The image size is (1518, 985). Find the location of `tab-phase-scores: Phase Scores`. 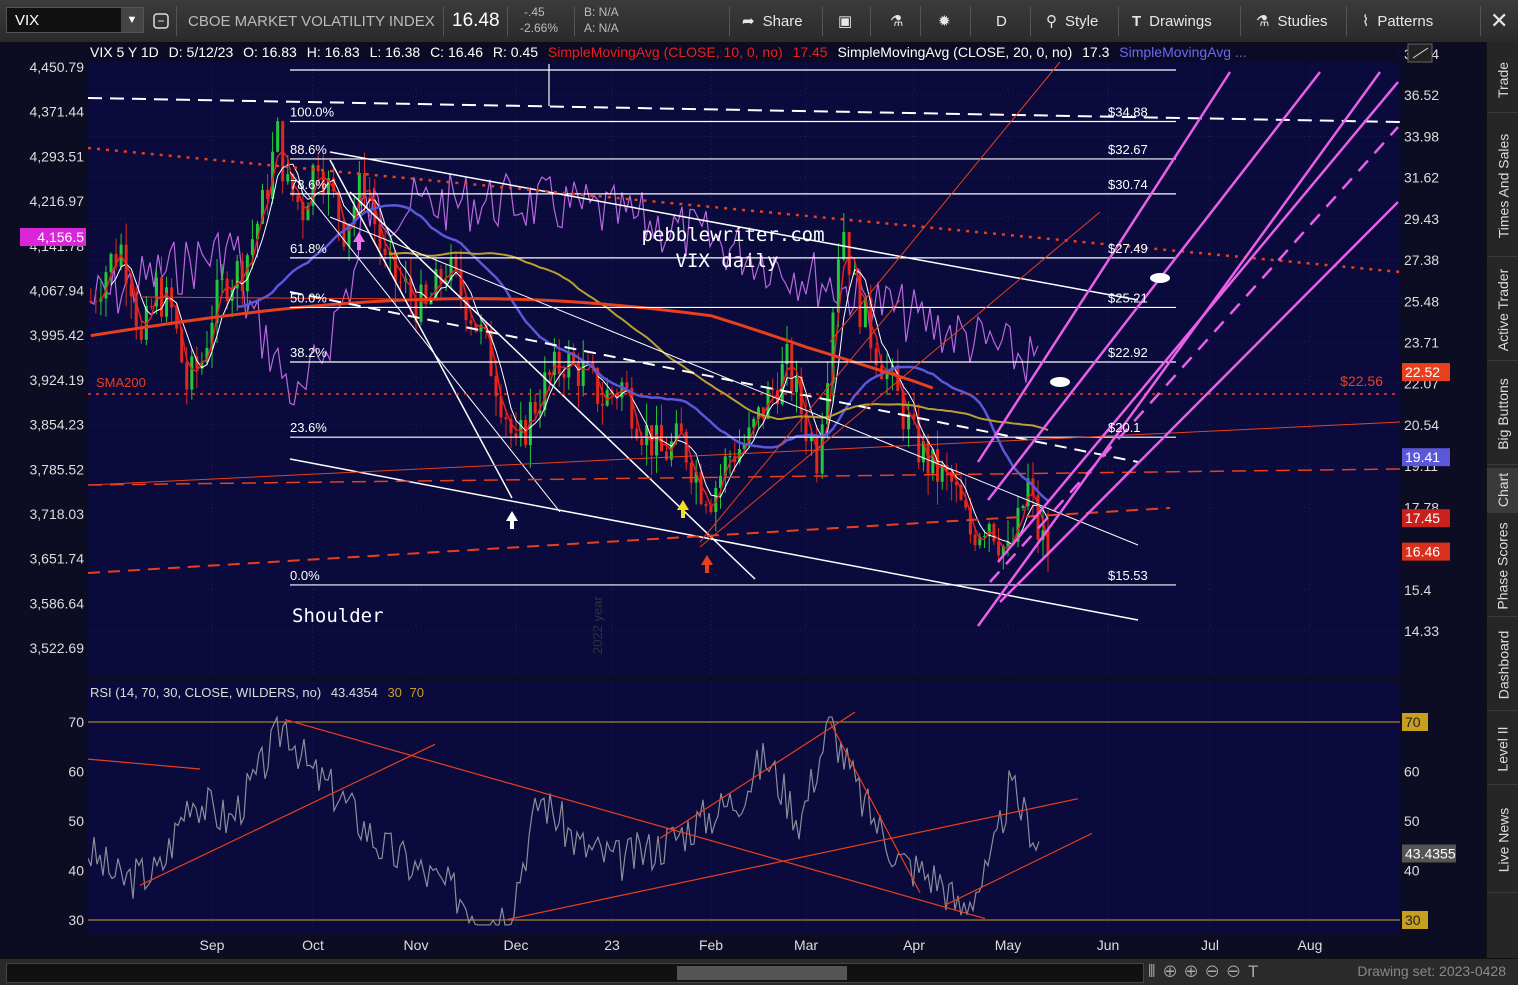

tab-phase-scores: Phase Scores is located at coordinates (1502, 566).